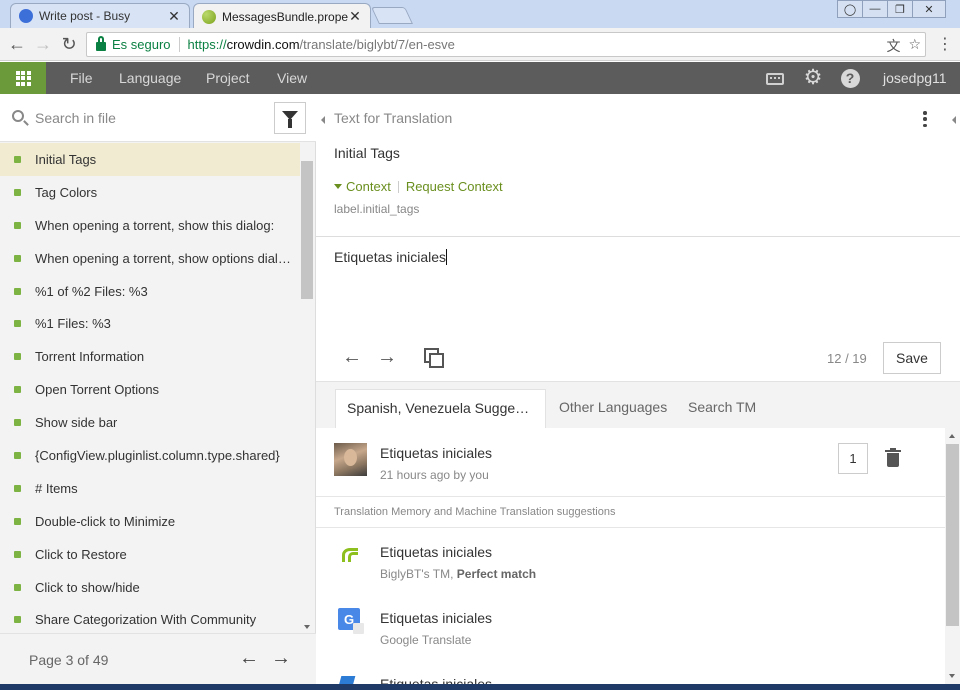 Image resolution: width=960 pixels, height=690 pixels. What do you see at coordinates (914, 46) in the screenshot?
I see `star-icon: ☆` at bounding box center [914, 46].